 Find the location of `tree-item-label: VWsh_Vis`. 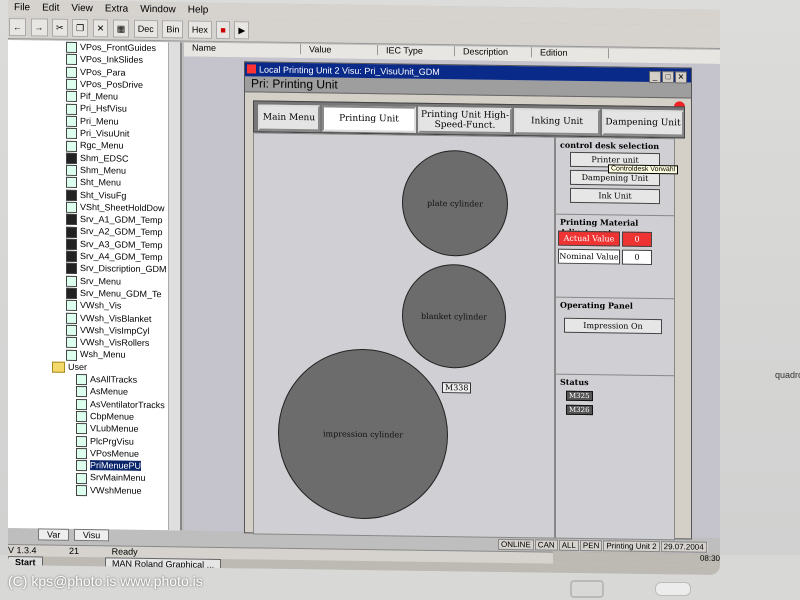

tree-item-label: VWsh_Vis is located at coordinates (101, 305).